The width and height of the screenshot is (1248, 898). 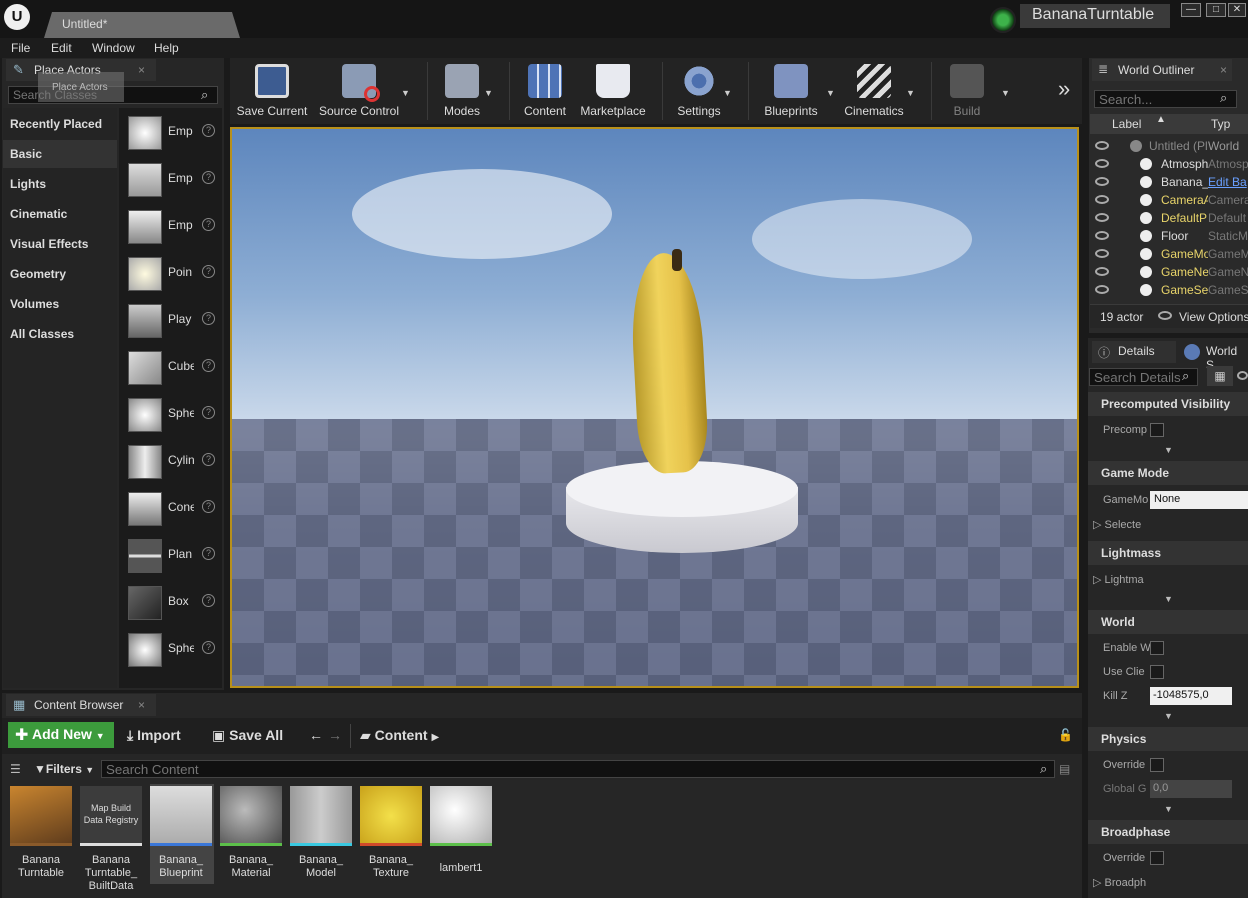 I want to click on menu-help: Help, so click(x=166, y=48).